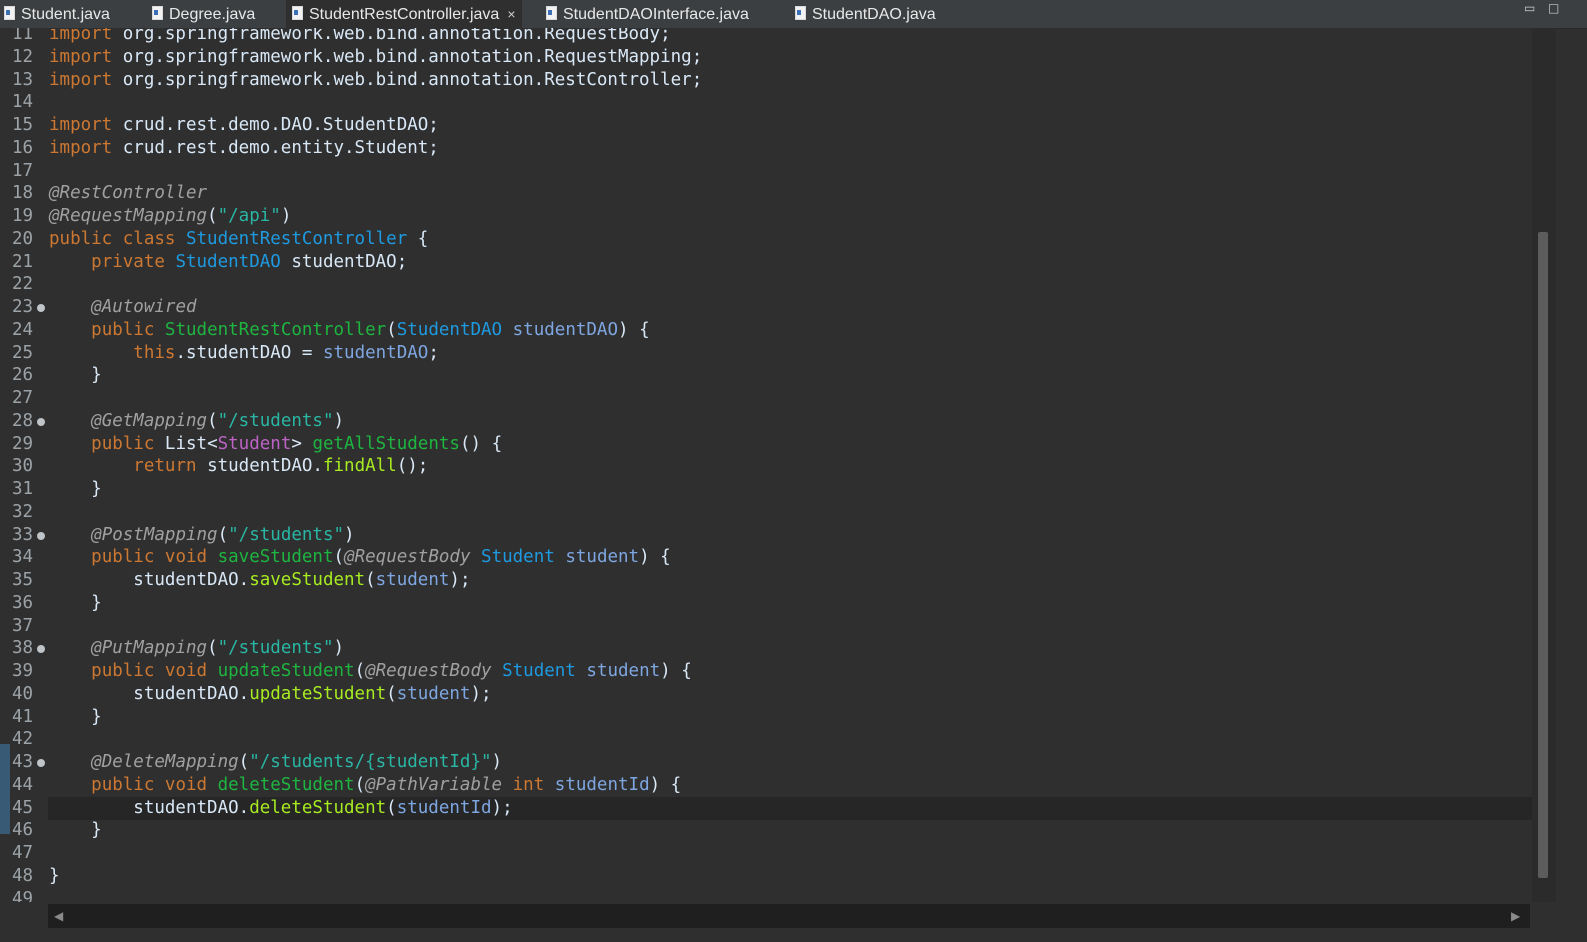 This screenshot has height=942, width=1587. I want to click on code-line: 36 }, so click(766, 603).